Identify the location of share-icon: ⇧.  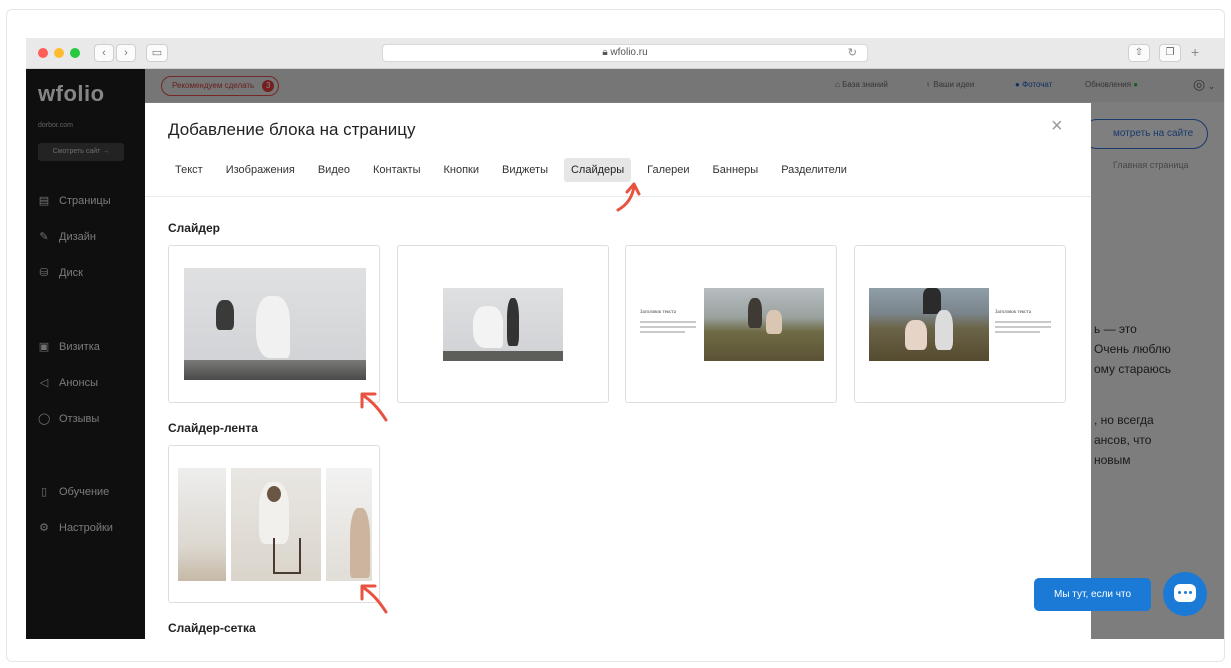
(1139, 52).